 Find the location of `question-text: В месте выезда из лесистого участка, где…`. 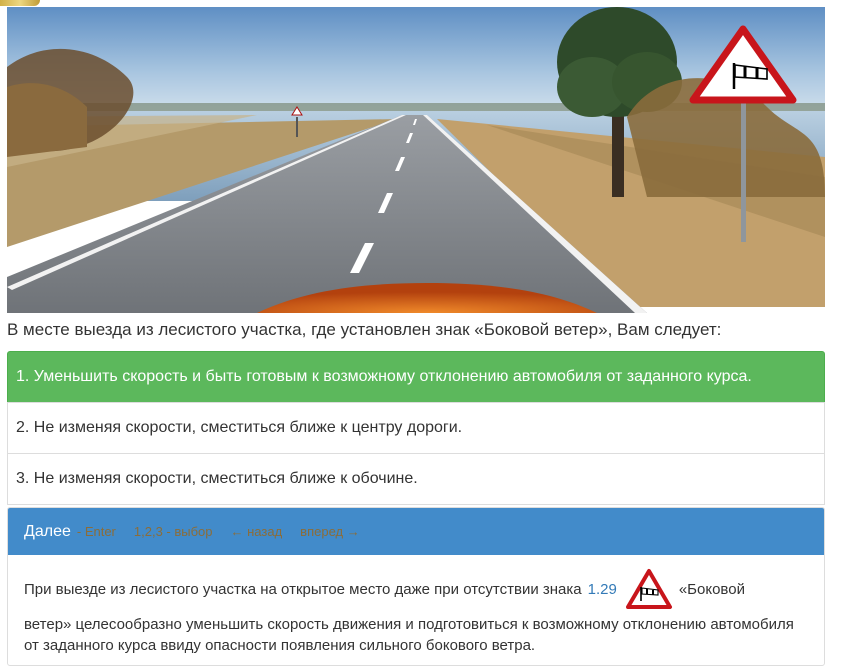

question-text: В месте выезда из лесистого участка, где… is located at coordinates (364, 329).